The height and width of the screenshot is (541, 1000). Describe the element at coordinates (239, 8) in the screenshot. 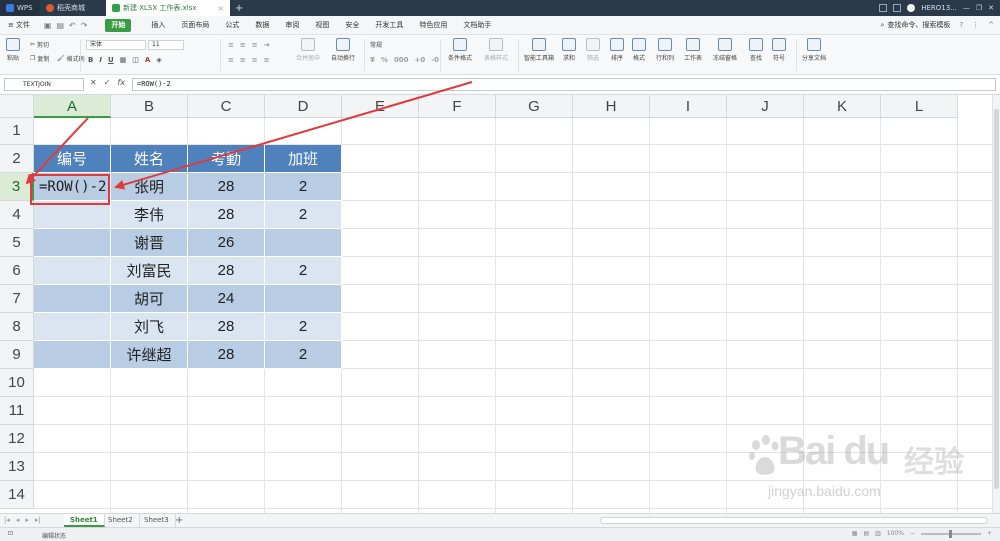

I see `new-tab-button: +` at that location.